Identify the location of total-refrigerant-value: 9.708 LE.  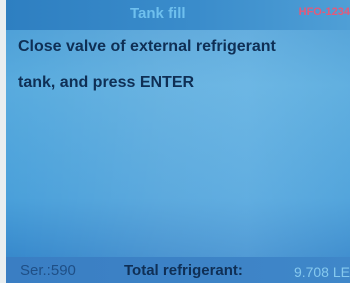
(321, 272).